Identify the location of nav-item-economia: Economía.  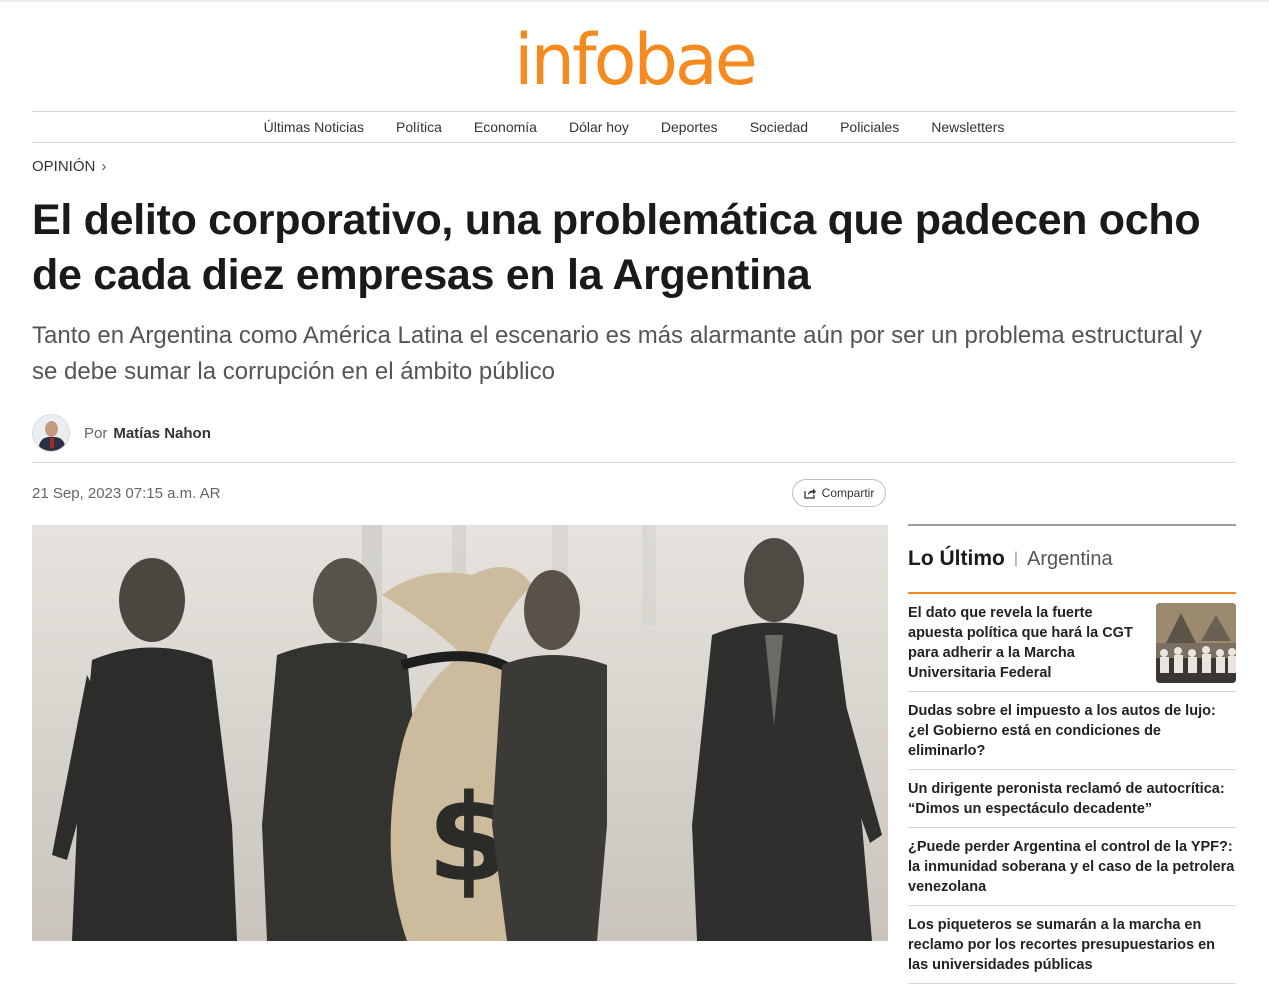
(505, 127).